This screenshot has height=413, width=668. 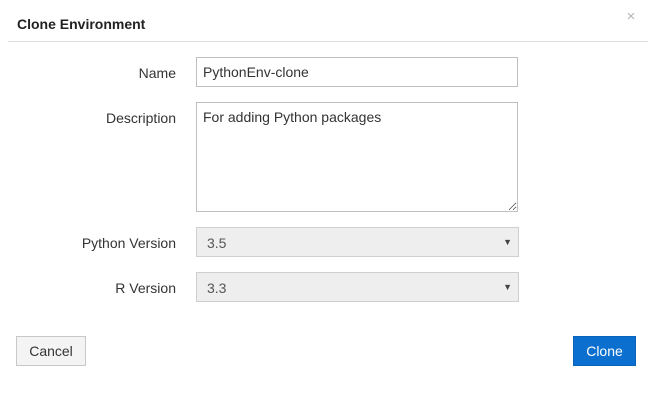 I want to click on cancel-button: Cancel, so click(x=51, y=351).